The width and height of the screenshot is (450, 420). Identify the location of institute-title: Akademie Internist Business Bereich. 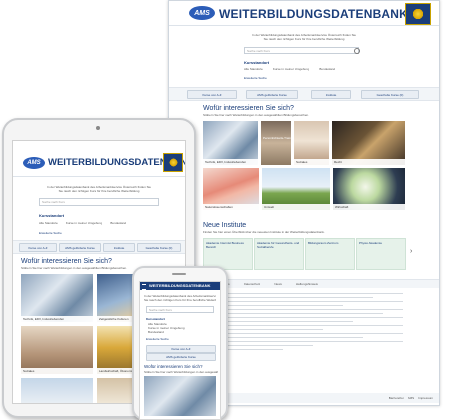
(225, 245).